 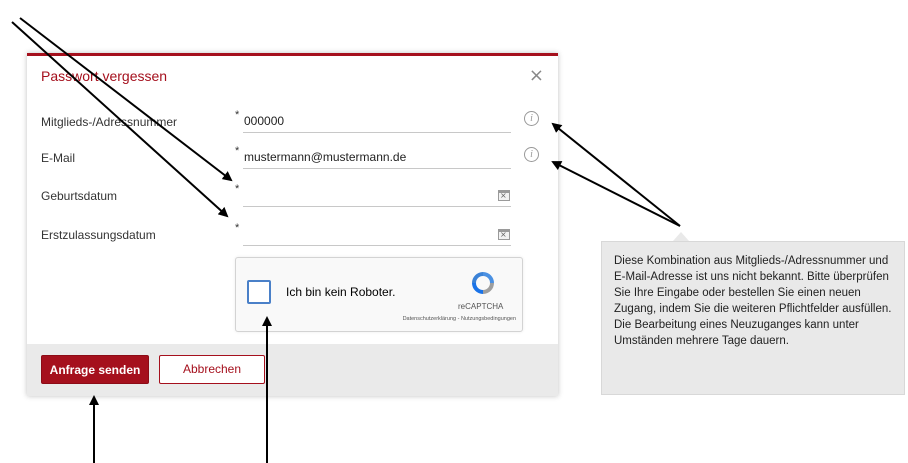 What do you see at coordinates (95, 369) in the screenshot?
I see `submit-request-button: Anfrage senden` at bounding box center [95, 369].